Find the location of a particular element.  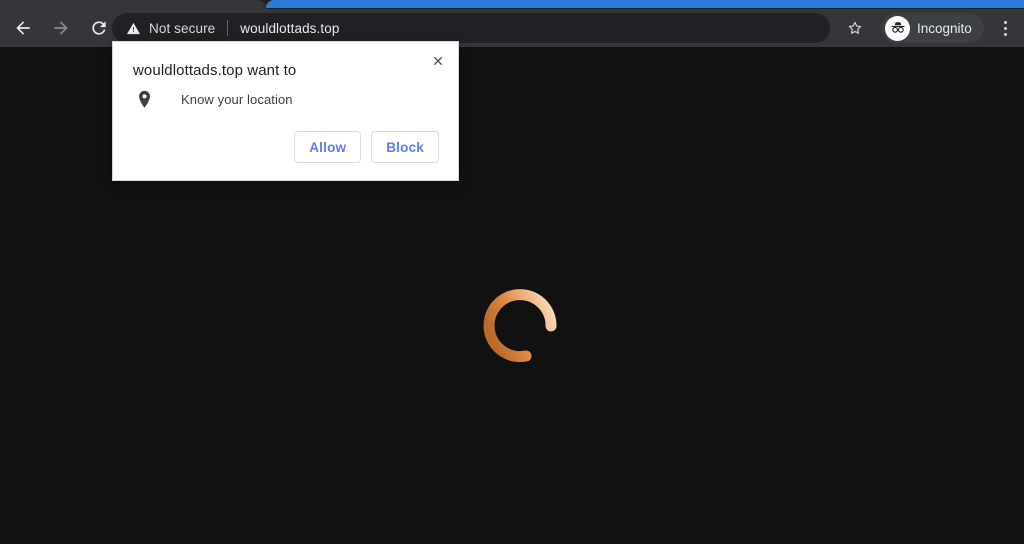

reload-icon is located at coordinates (99, 28).